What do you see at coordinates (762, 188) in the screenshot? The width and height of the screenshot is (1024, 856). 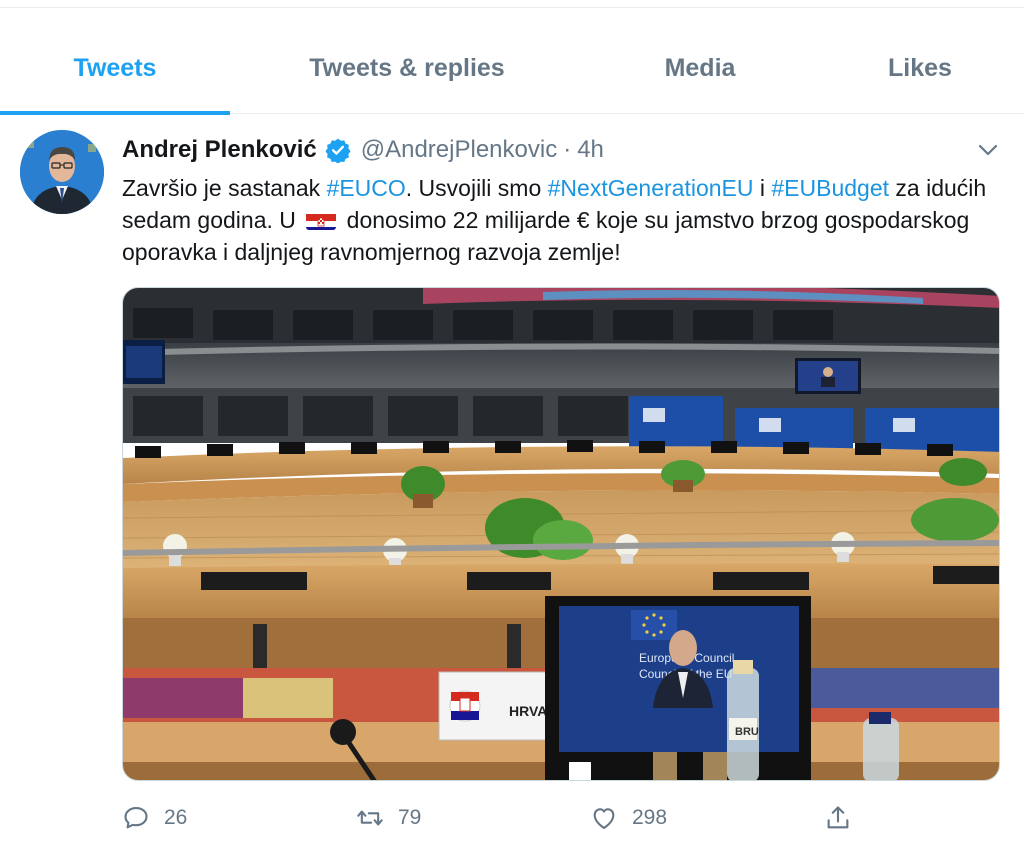 I see `tweet-text-part: i` at bounding box center [762, 188].